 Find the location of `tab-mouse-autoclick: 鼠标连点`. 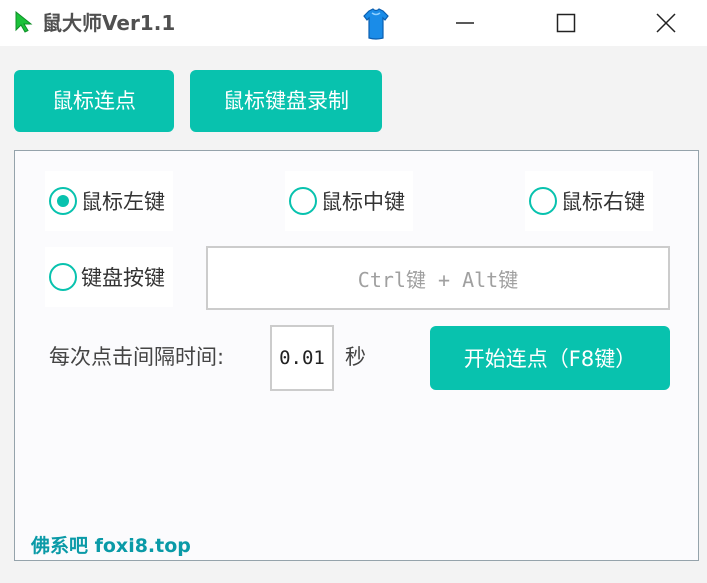

tab-mouse-autoclick: 鼠标连点 is located at coordinates (94, 101).